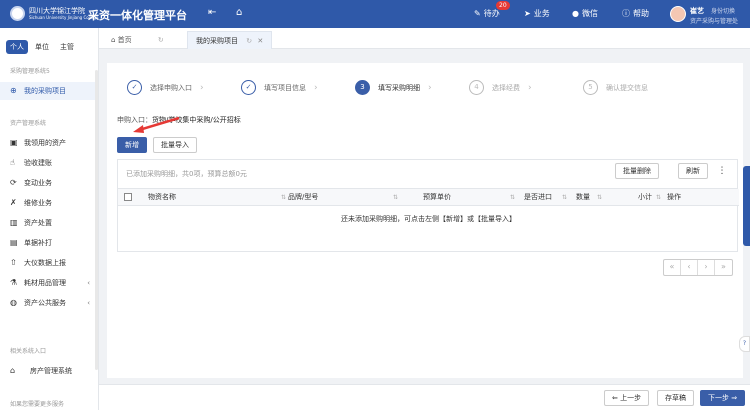 The height and width of the screenshot is (410, 750). What do you see at coordinates (45, 303) in the screenshot?
I see `sidebar-item-label: 资产公共服务` at bounding box center [45, 303].